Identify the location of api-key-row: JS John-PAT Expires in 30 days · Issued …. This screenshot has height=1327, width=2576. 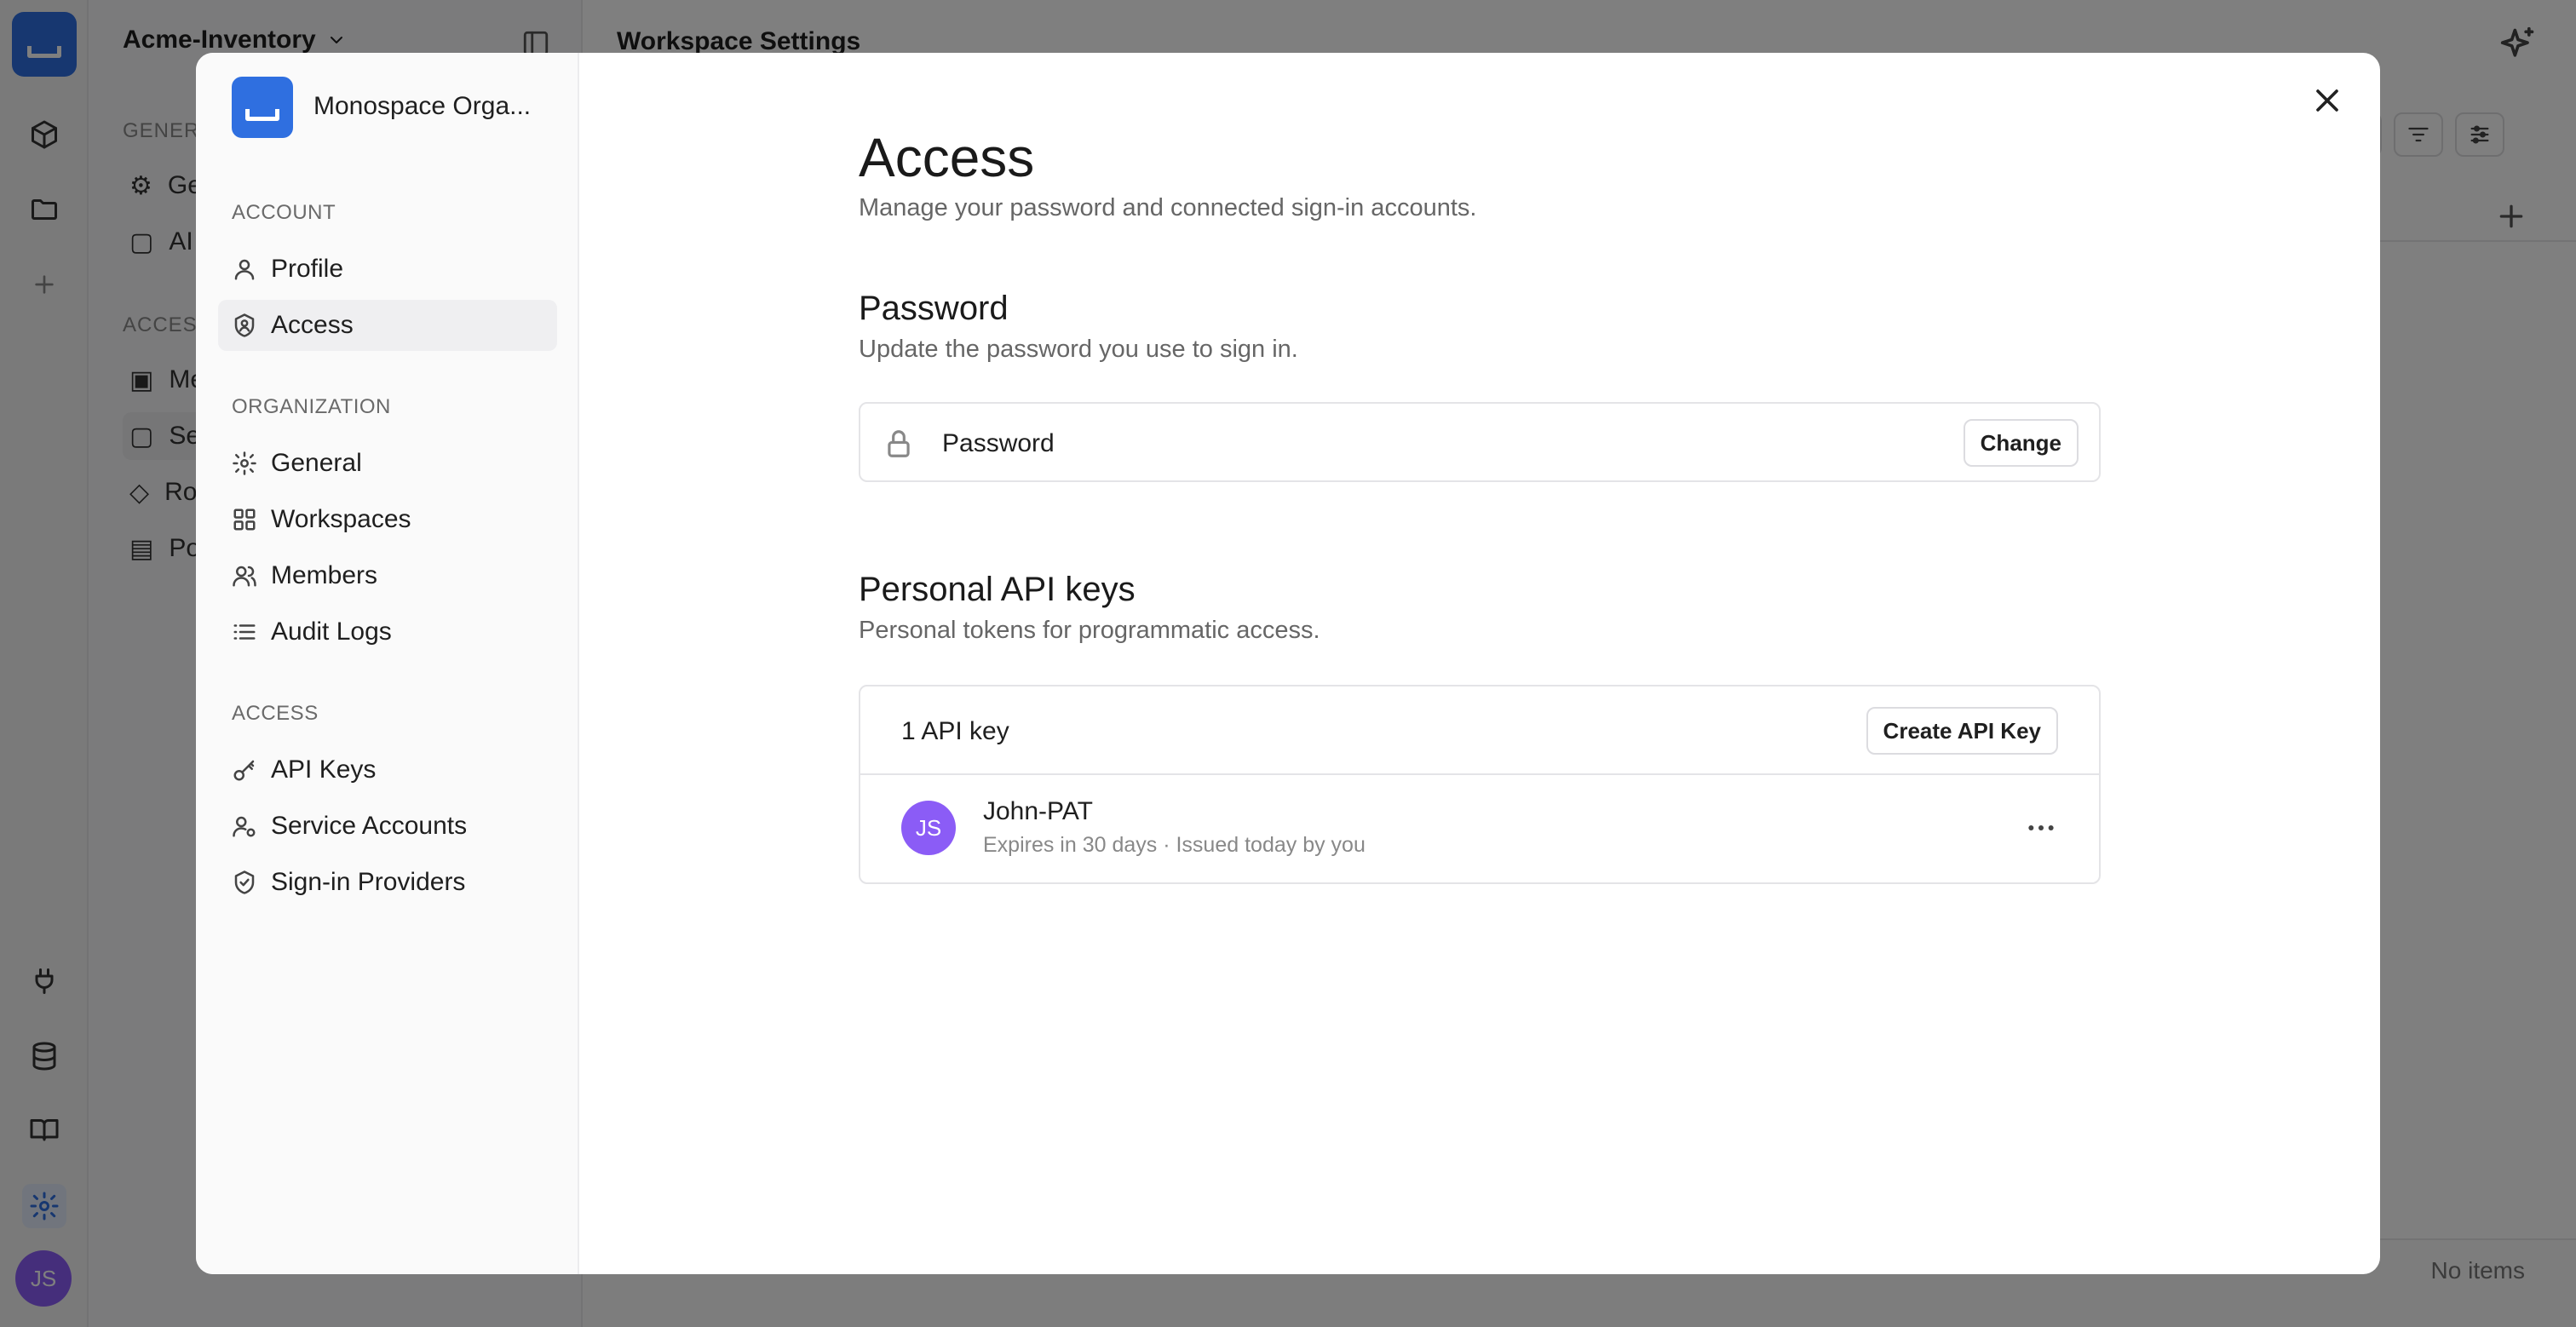
(1480, 829).